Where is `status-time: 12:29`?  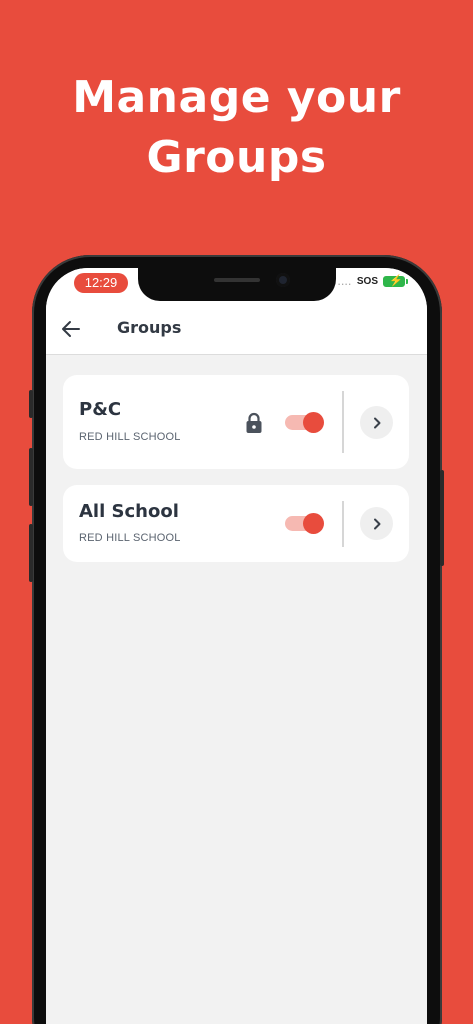
status-time: 12:29 is located at coordinates (101, 283).